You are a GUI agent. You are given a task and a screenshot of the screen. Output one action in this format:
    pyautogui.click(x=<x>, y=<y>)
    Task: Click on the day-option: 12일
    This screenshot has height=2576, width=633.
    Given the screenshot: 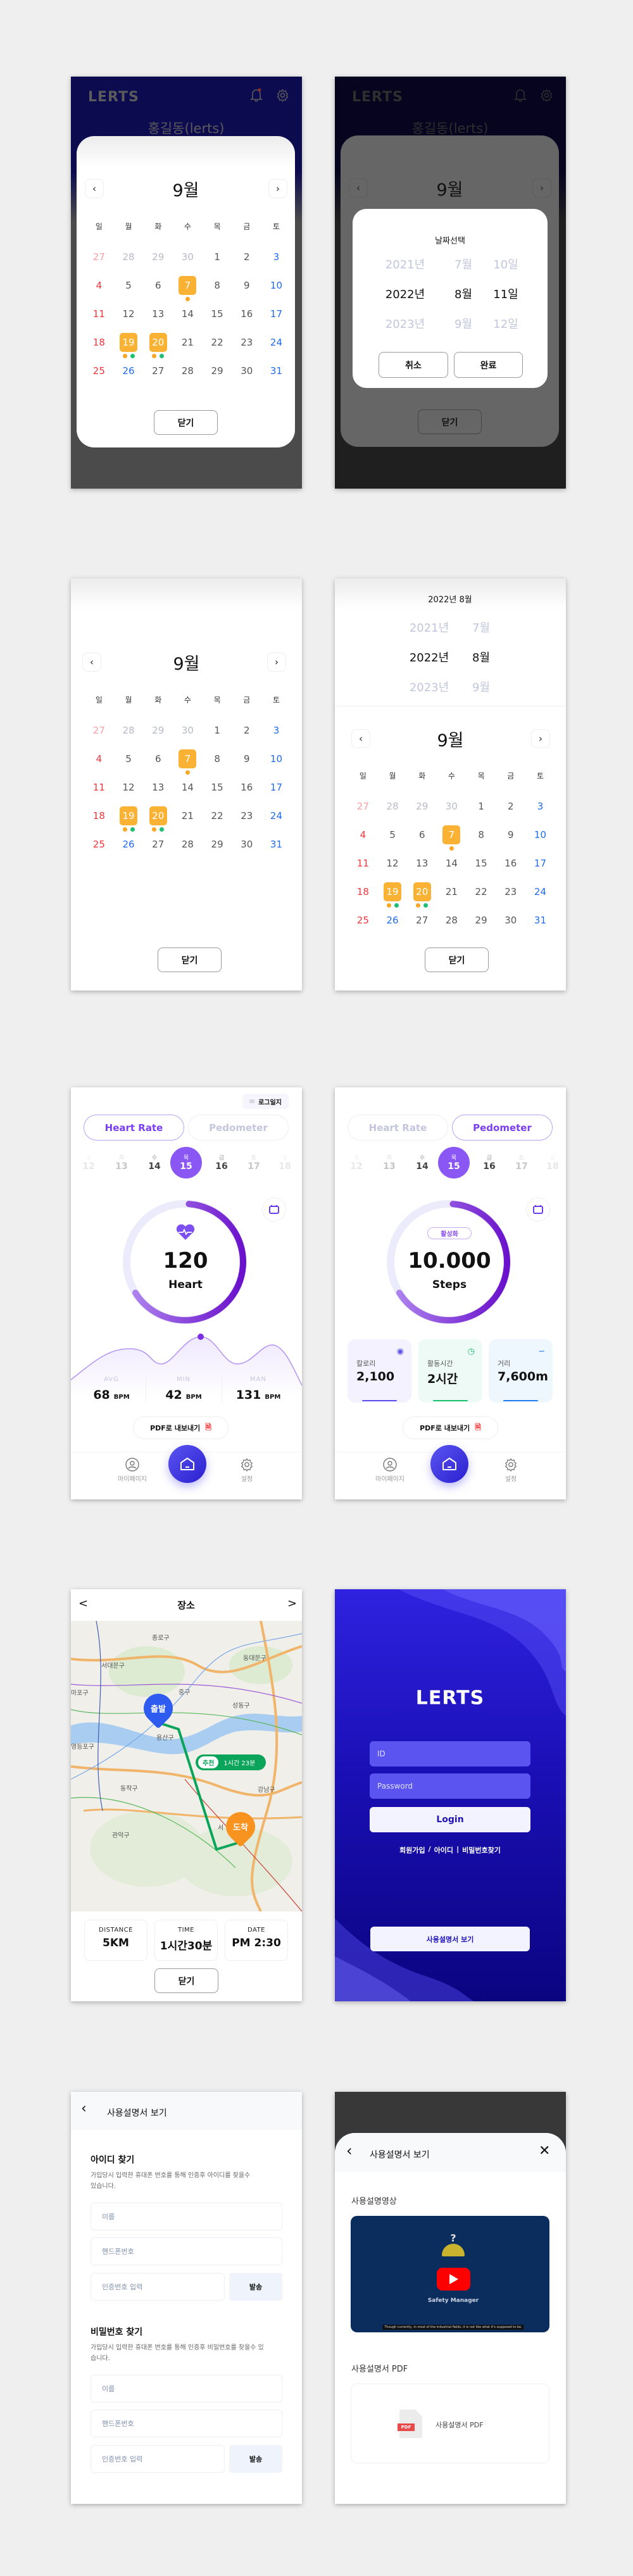 What is the action you would take?
    pyautogui.click(x=505, y=323)
    